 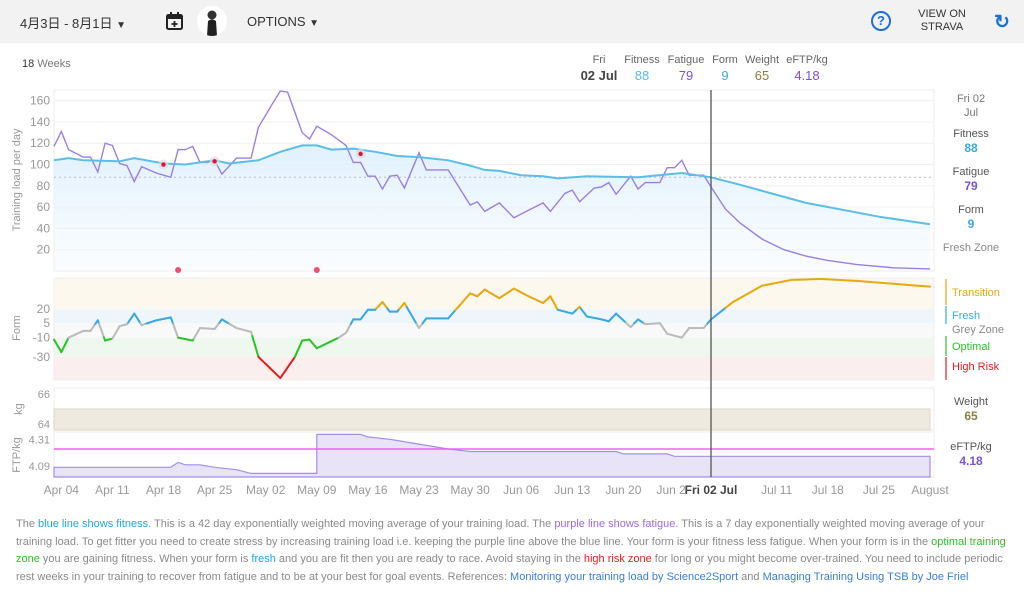 I want to click on y-tick-label: -30, so click(x=42, y=357).